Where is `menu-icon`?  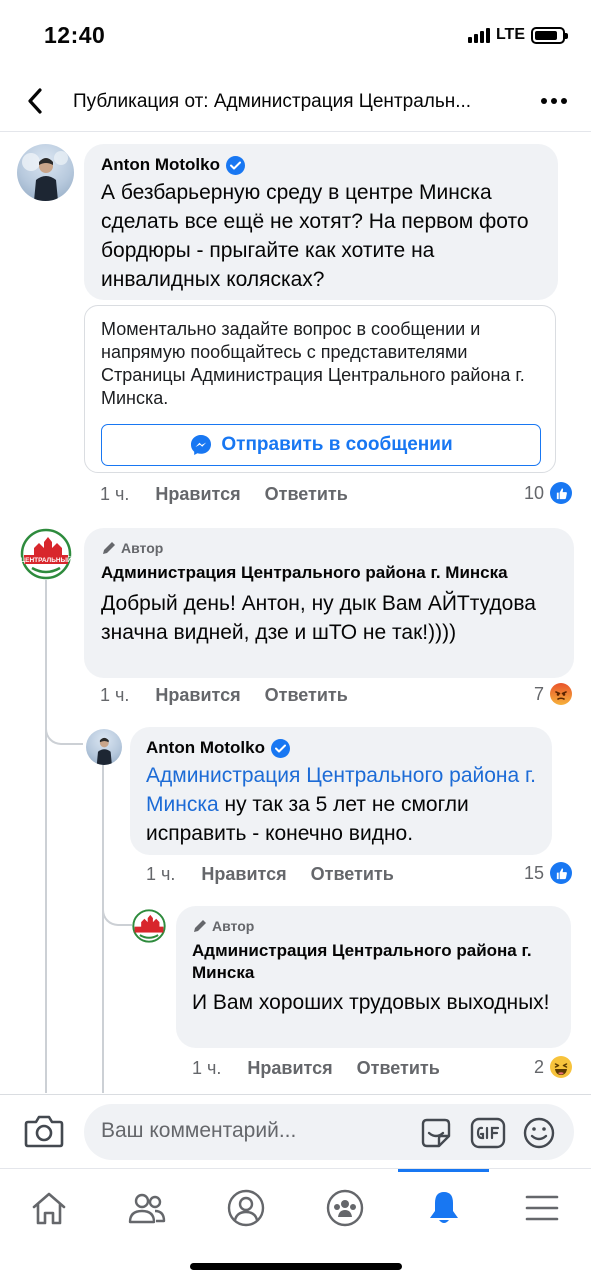
menu-icon is located at coordinates (542, 1208).